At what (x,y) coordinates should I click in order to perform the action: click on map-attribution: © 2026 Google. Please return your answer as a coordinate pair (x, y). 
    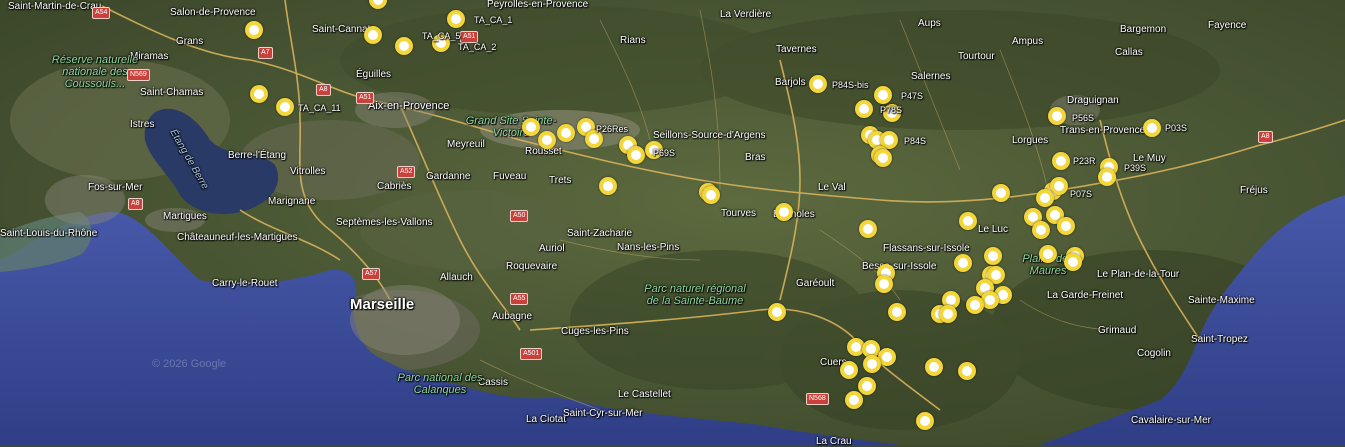
    Looking at the image, I should click on (189, 364).